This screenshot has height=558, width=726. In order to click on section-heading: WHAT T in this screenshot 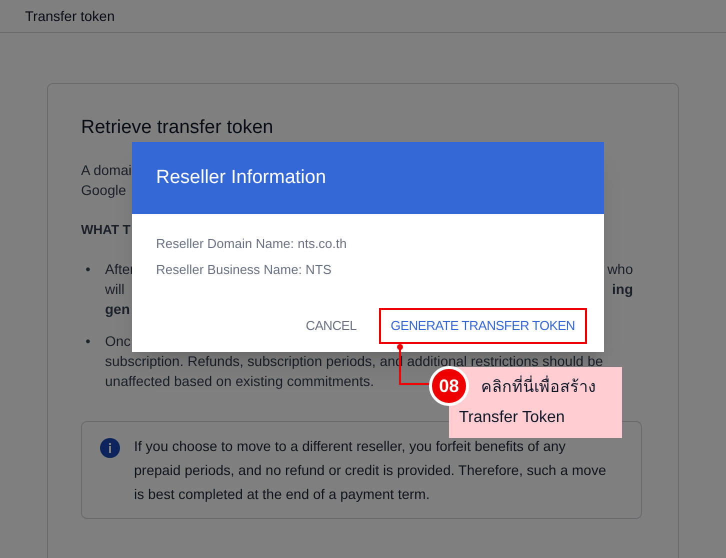, I will do `click(106, 229)`.